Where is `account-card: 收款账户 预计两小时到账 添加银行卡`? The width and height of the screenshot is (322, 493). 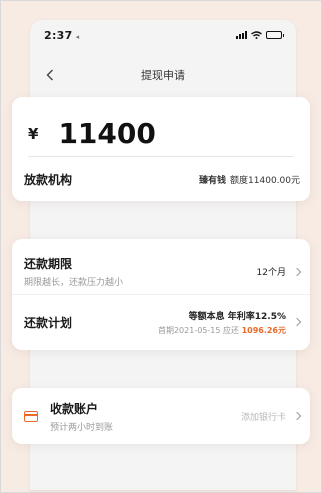
account-card: 收款账户 预计两小时到账 添加银行卡 is located at coordinates (161, 416).